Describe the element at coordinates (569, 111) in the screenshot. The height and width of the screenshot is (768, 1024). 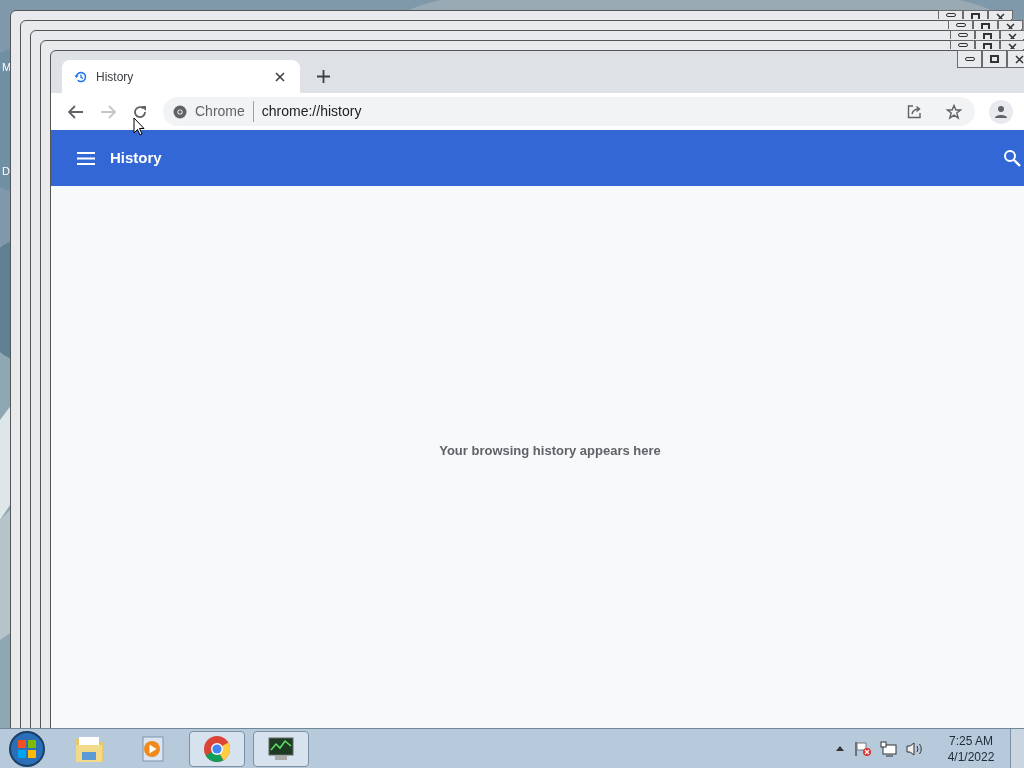
I see `address-bar: Chrome chrome://history` at that location.